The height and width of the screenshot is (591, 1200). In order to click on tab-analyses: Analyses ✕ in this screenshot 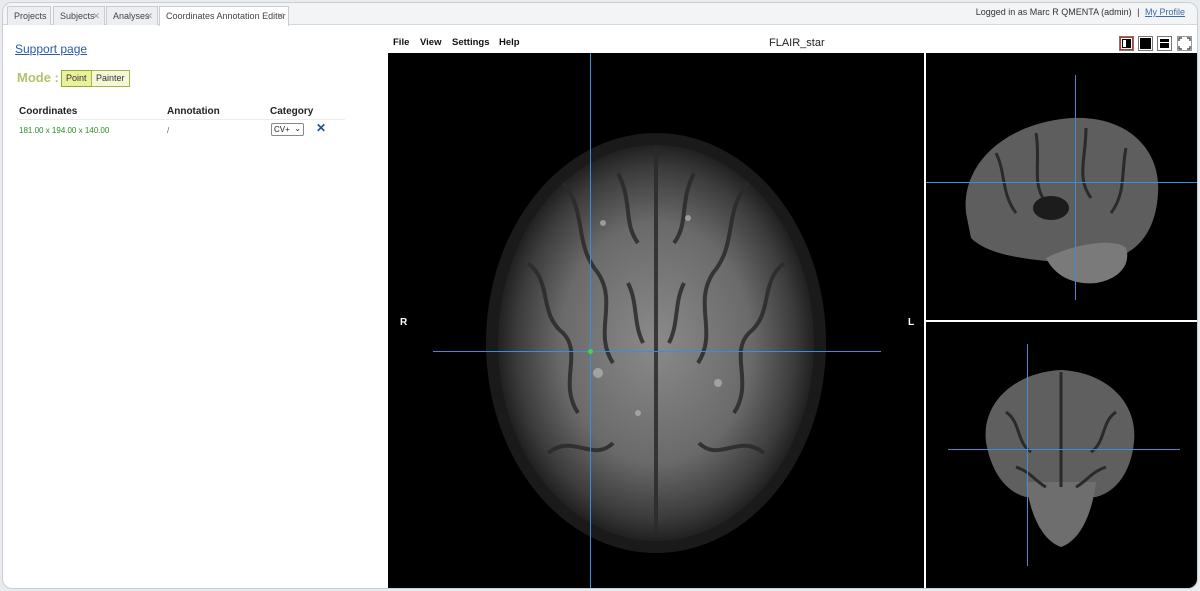, I will do `click(132, 15)`.